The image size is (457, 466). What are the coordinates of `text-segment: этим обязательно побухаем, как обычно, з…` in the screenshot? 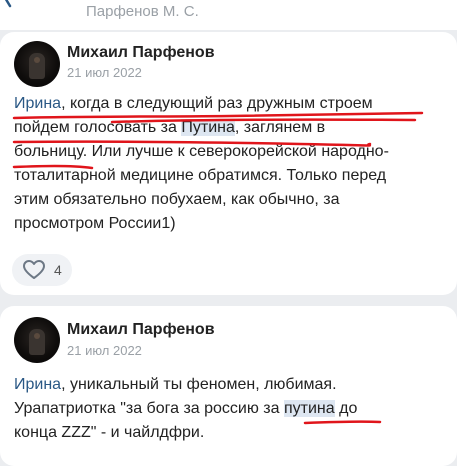 It's located at (177, 199).